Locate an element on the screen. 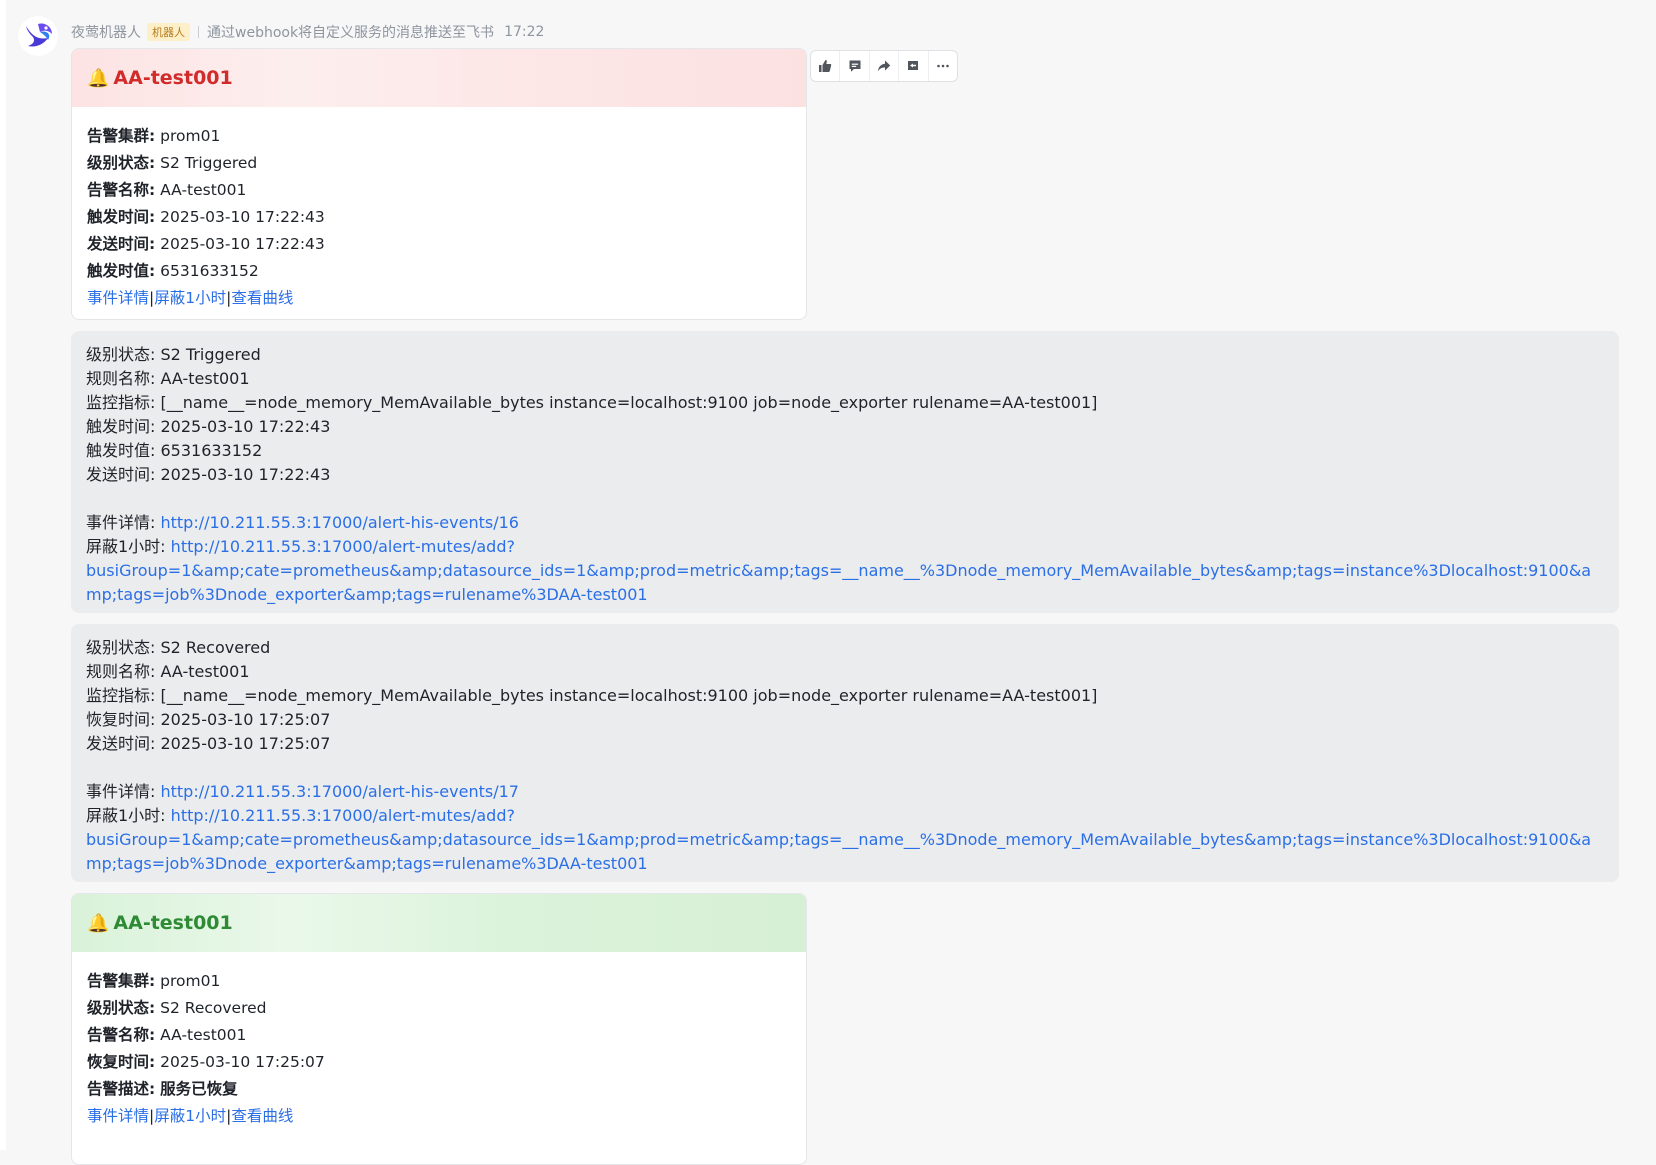  field-value: 2025-03-10 17:25:07 is located at coordinates (242, 1062).